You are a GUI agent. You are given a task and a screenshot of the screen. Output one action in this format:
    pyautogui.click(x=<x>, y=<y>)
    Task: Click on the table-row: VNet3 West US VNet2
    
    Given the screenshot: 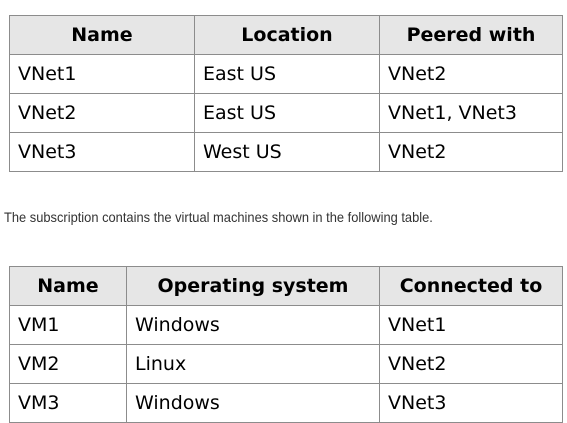 What is the action you would take?
    pyautogui.click(x=286, y=152)
    